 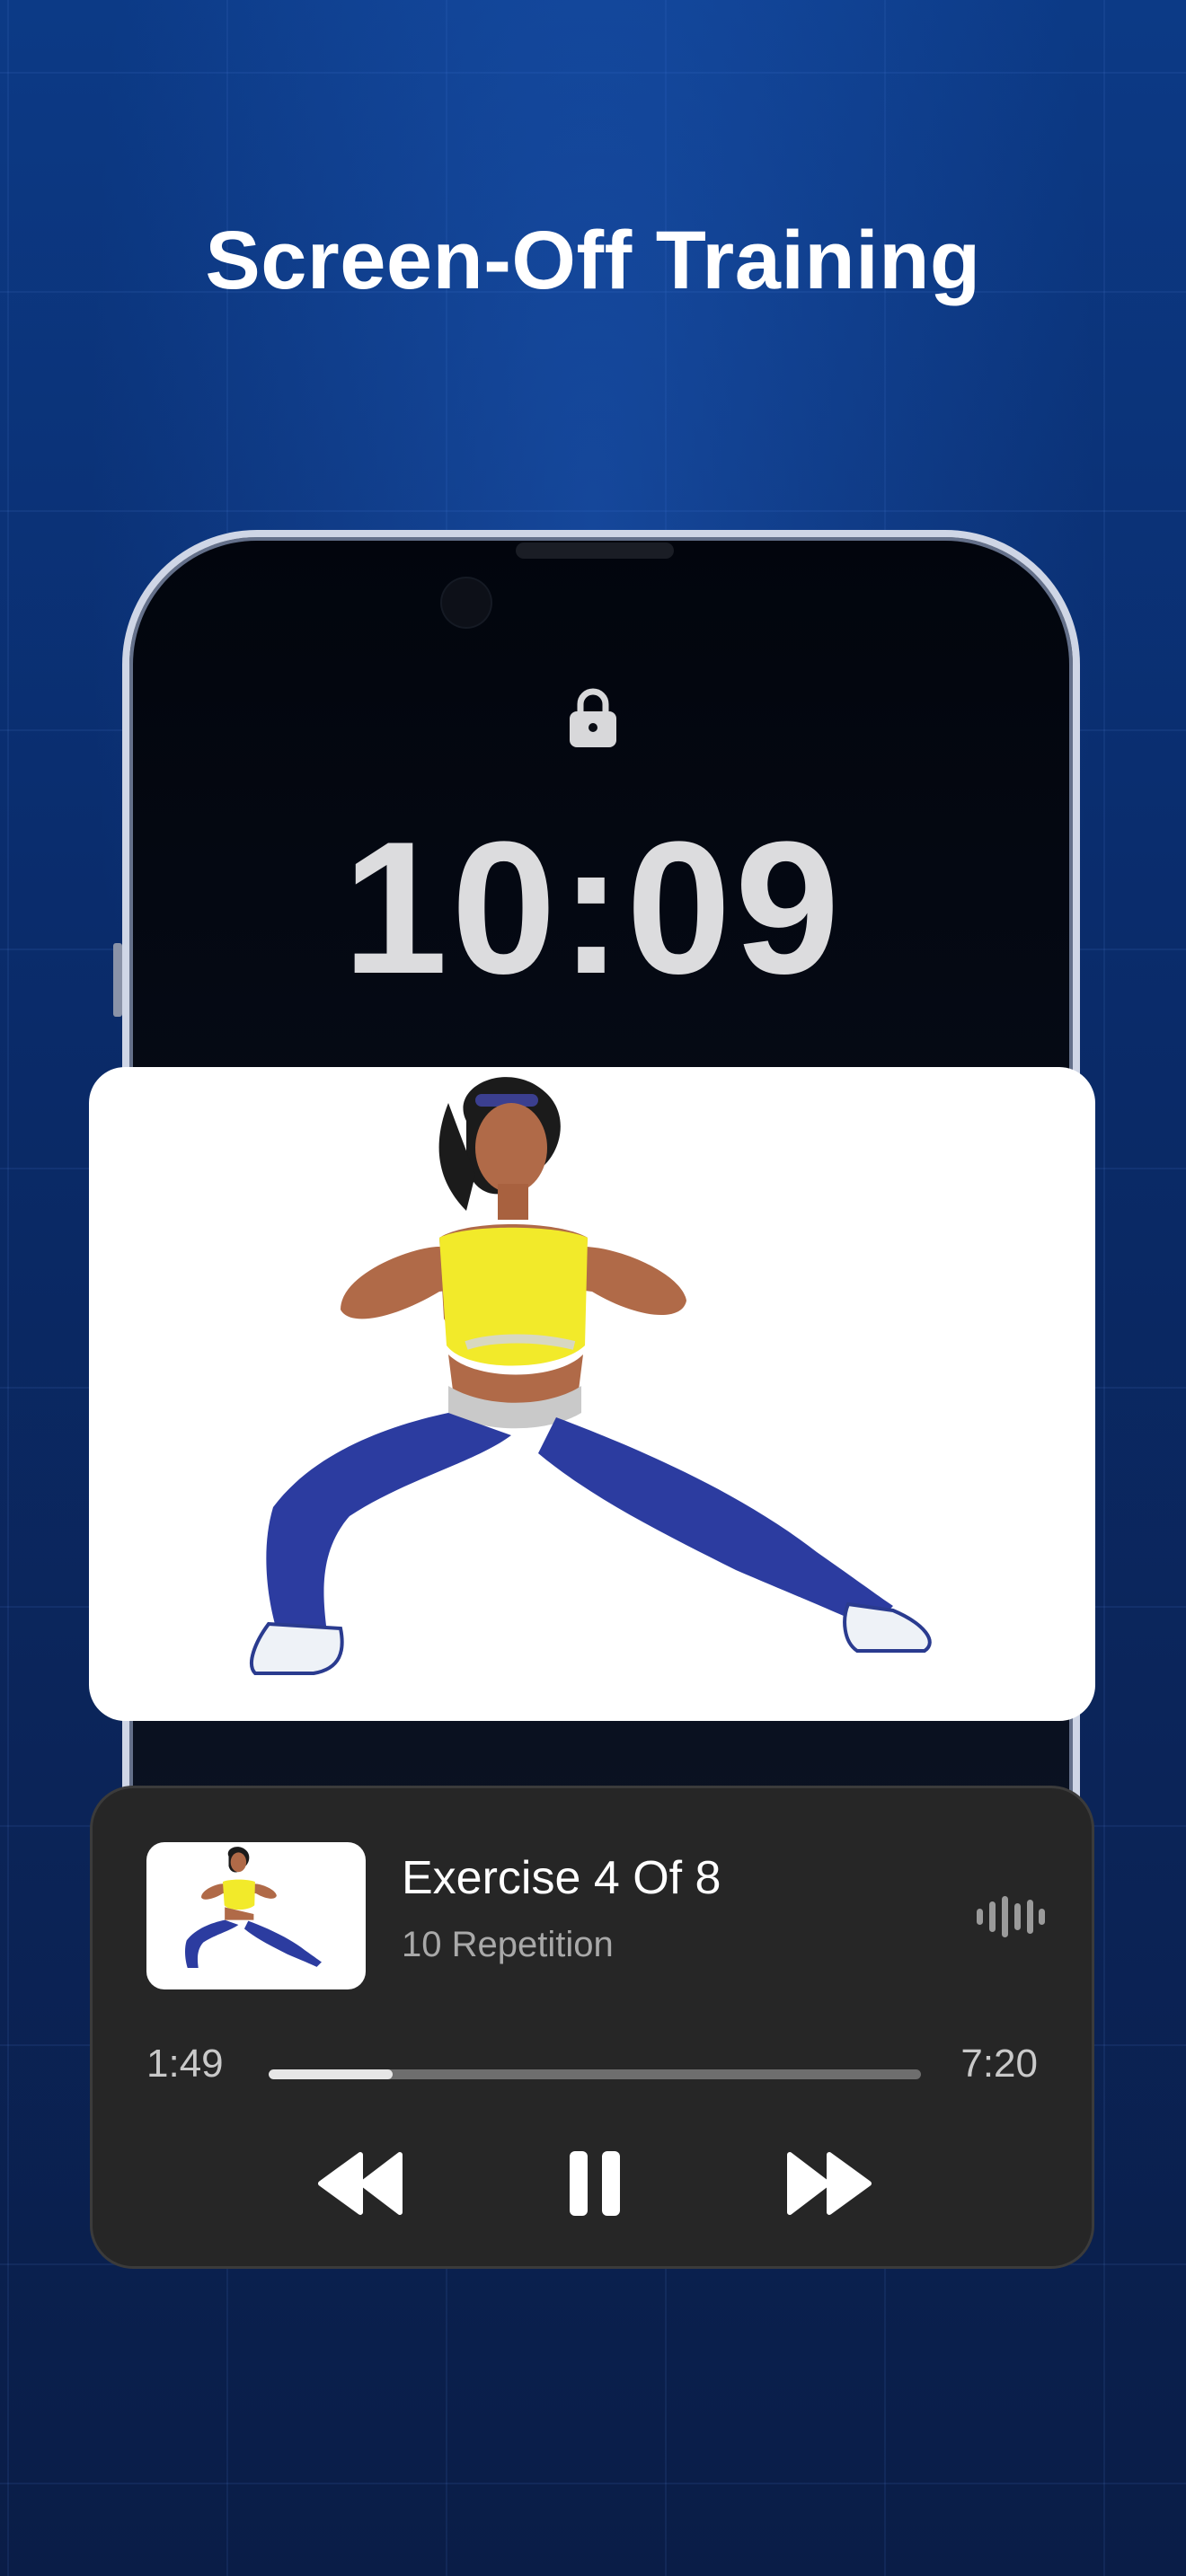 I want to click on exercise-reps: 10 Repetition, so click(x=508, y=1945).